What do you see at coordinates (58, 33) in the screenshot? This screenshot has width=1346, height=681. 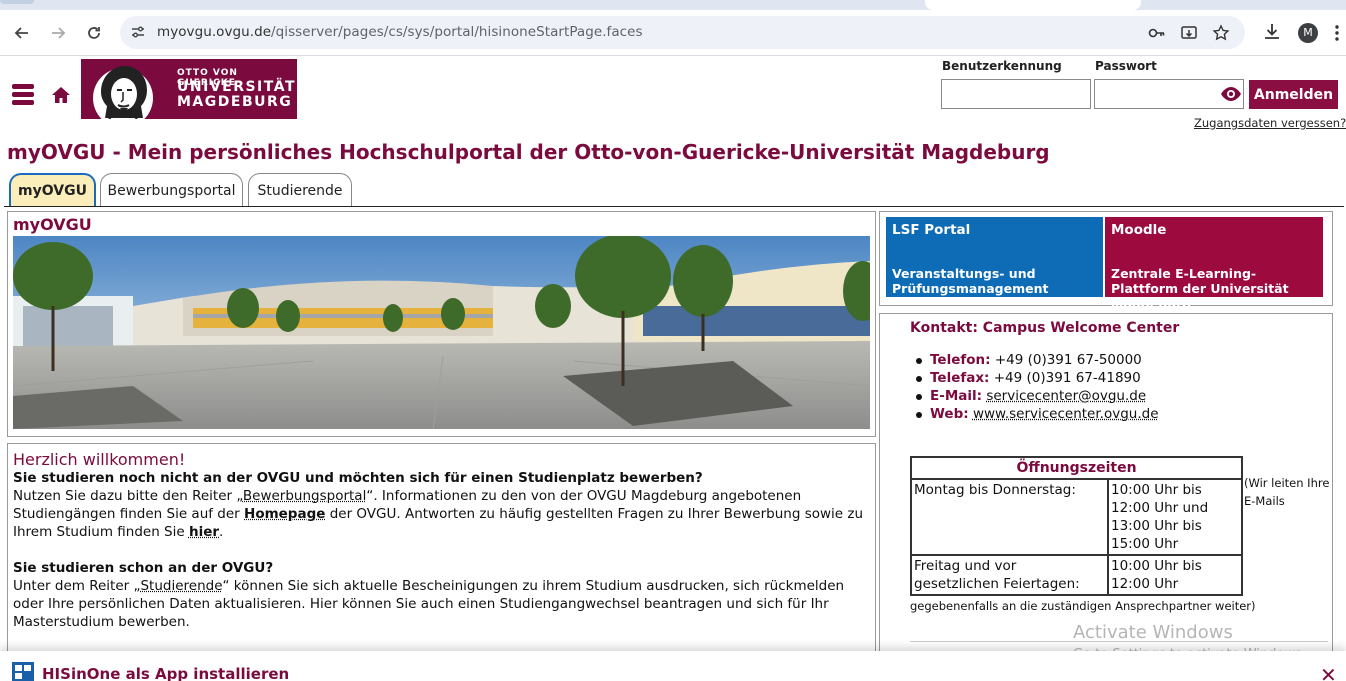 I see `forward-arrow-icon` at bounding box center [58, 33].